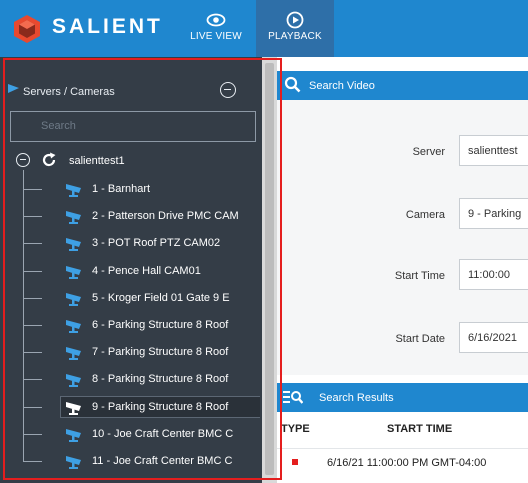  I want to click on camera-item: 1 - Barnhart, so click(142, 189).